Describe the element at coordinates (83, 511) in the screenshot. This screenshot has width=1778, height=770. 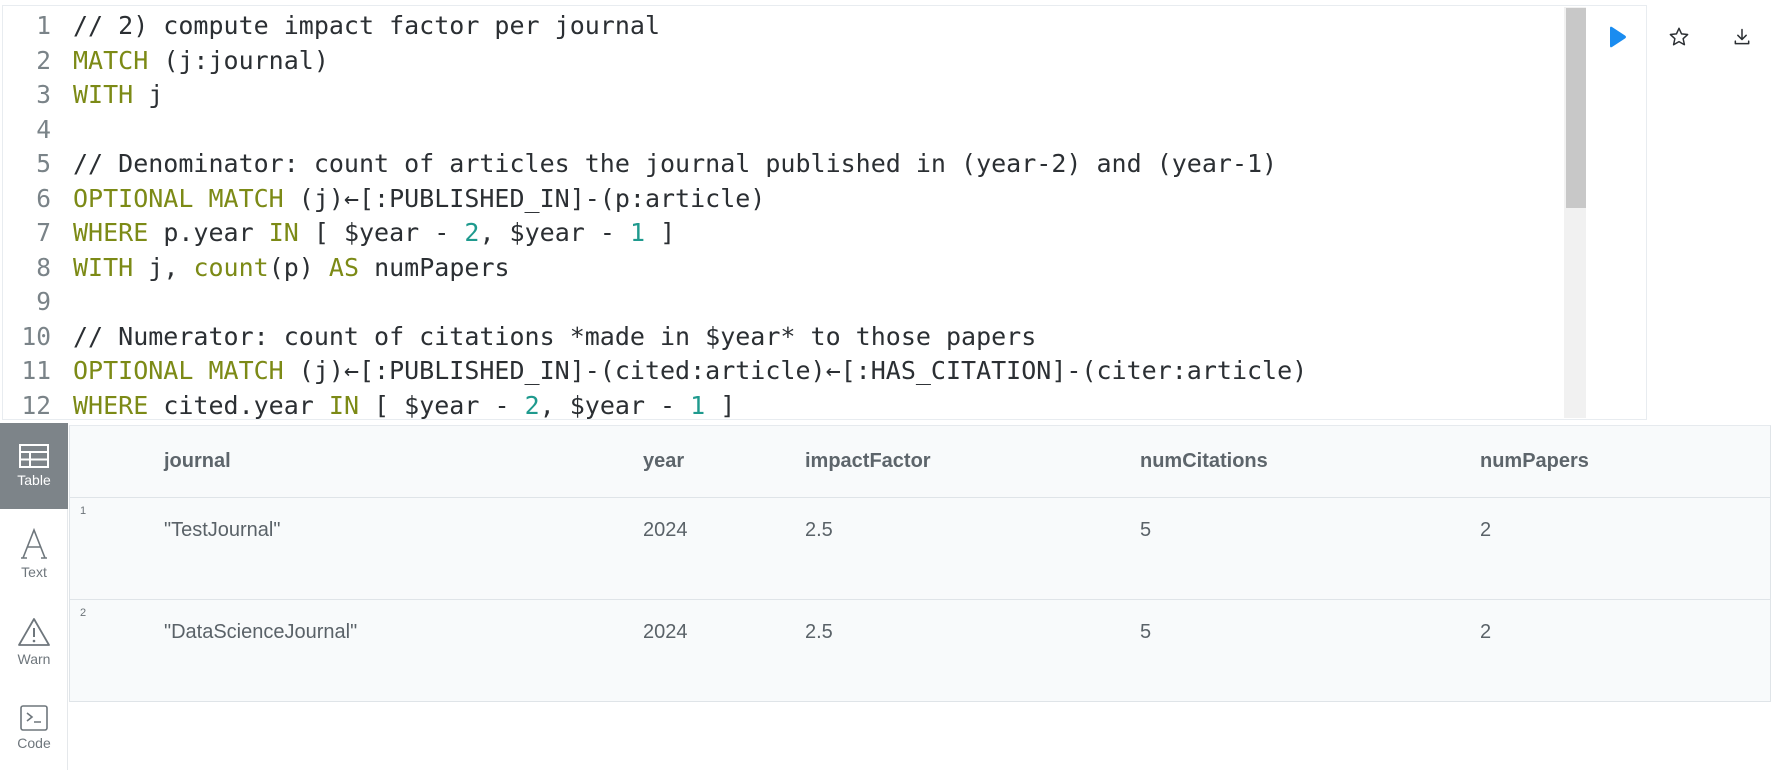
I see `row-number: 1` at that location.